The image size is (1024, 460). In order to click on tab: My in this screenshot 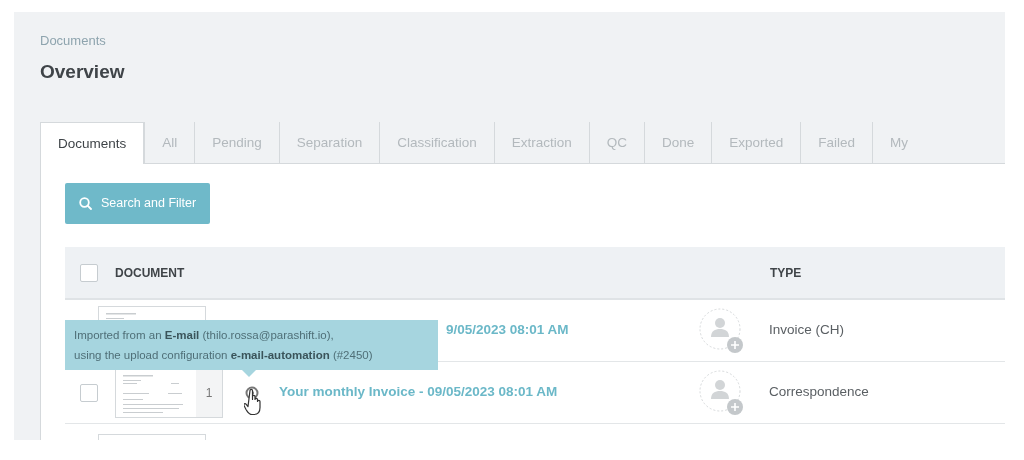, I will do `click(899, 142)`.